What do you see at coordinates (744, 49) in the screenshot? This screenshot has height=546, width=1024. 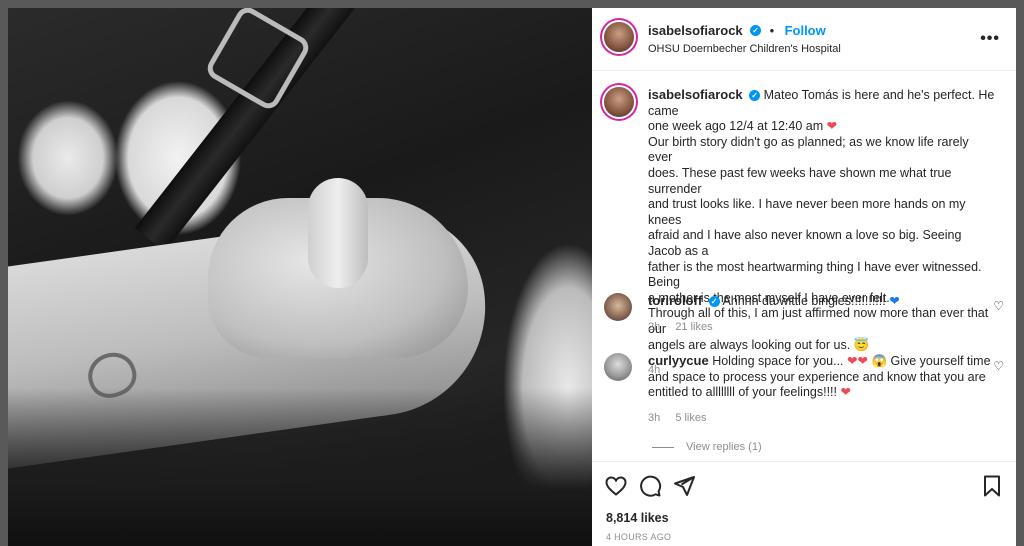 I see `location-link: OHSU Doernbecher Children's Hospital` at bounding box center [744, 49].